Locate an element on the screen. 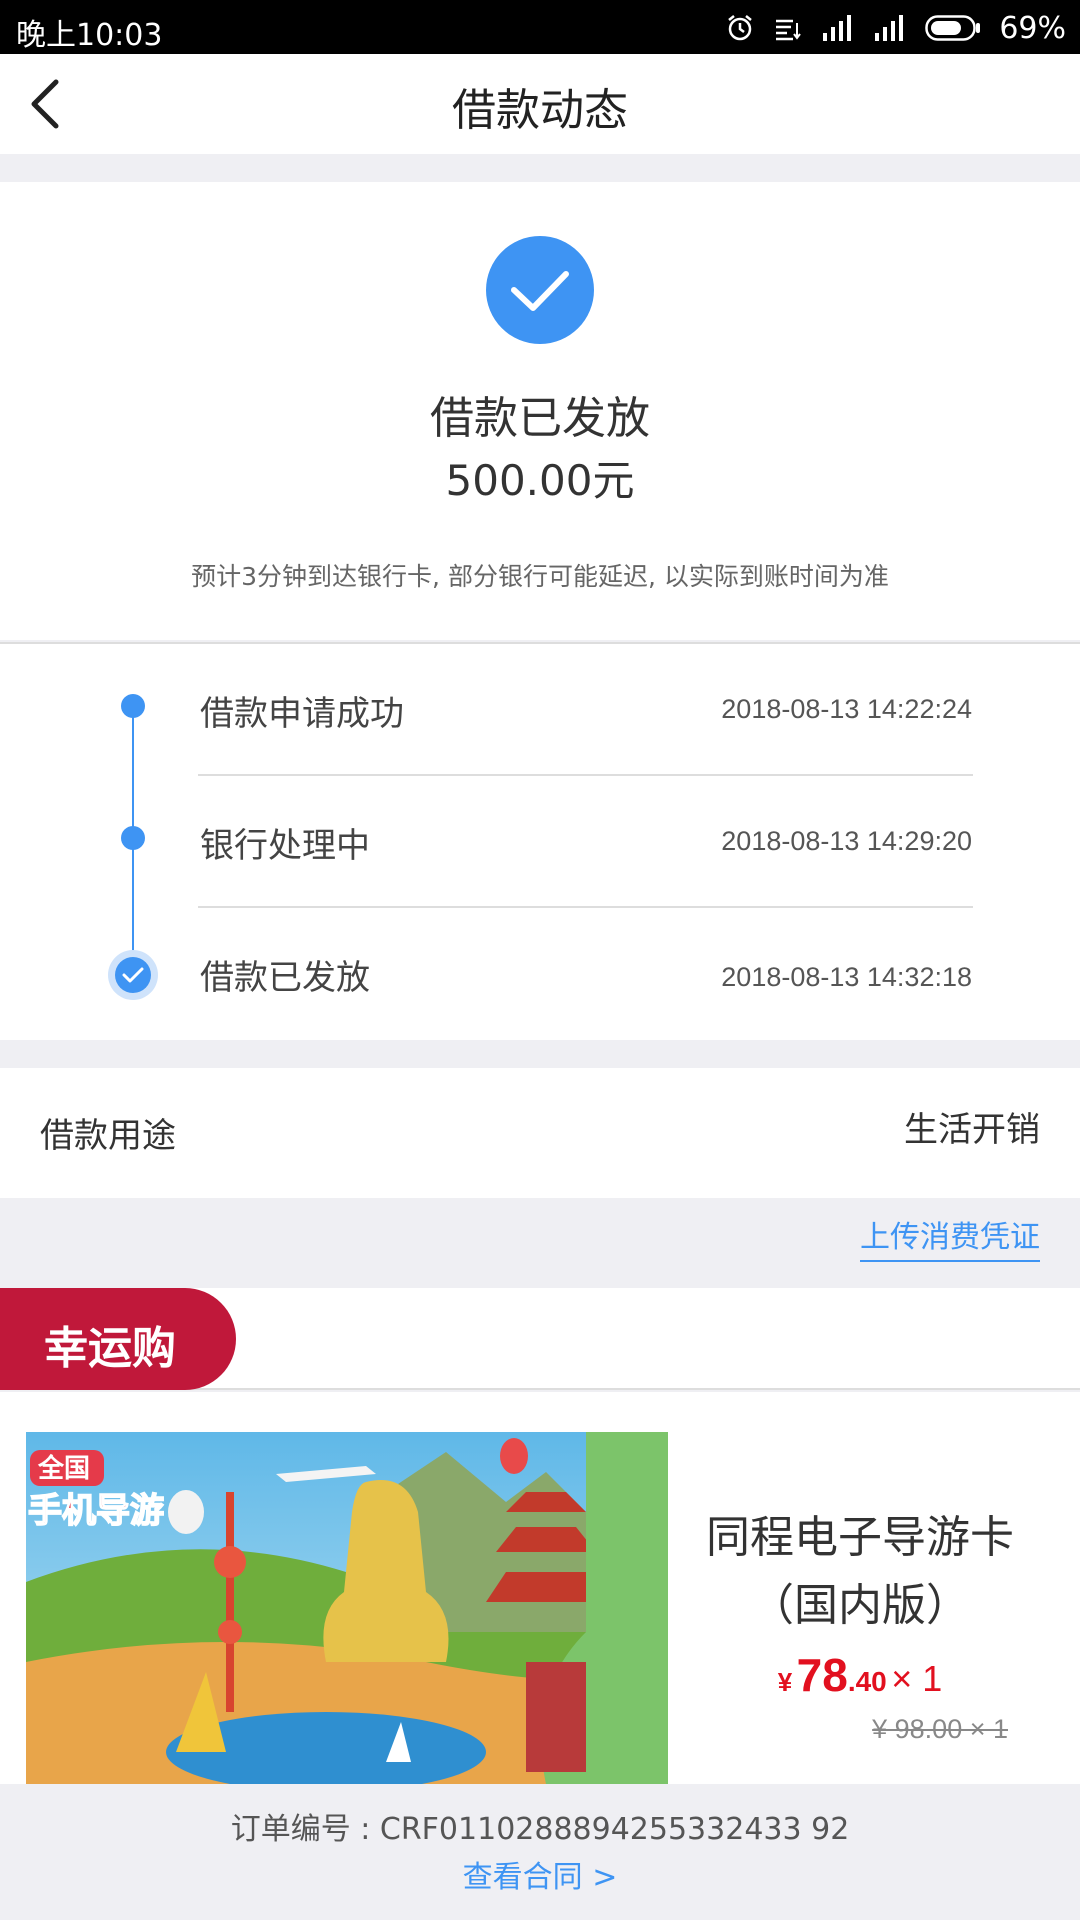  view-contract-link: 查看合同 > is located at coordinates (540, 1874).